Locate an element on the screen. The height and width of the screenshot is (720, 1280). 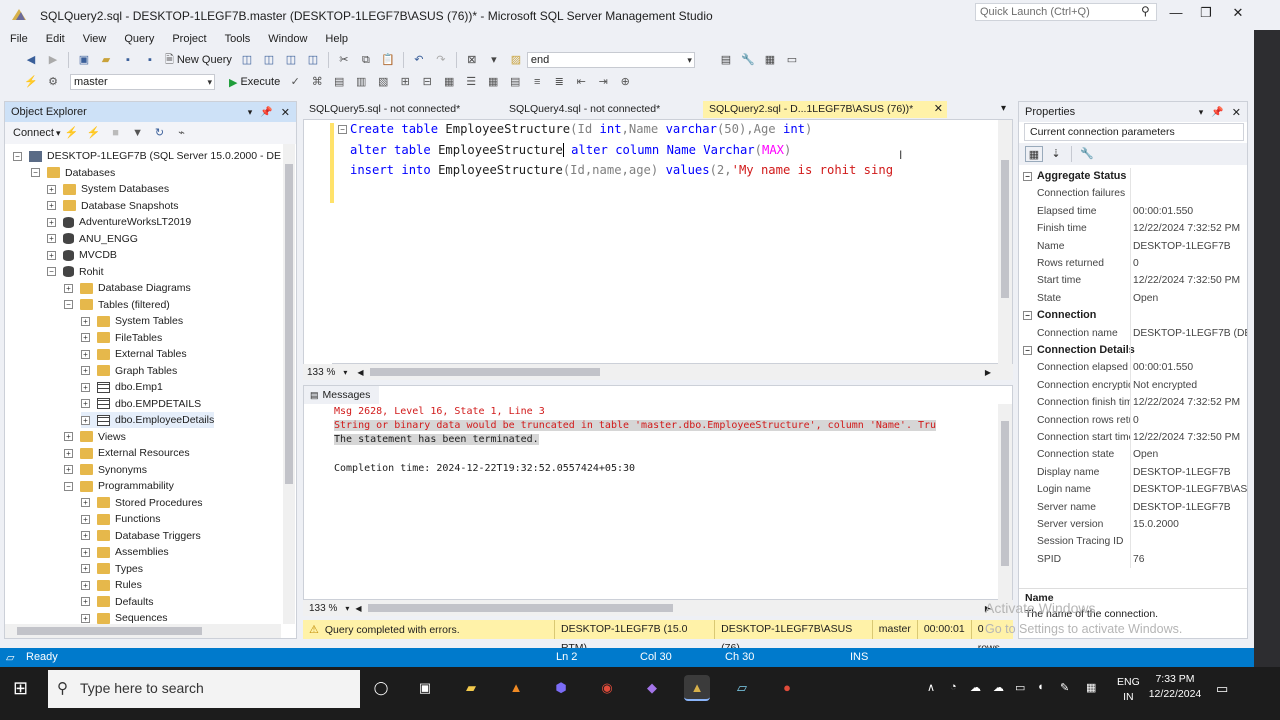
ssms-taskbar-icon: ▲ is located at coordinates (697, 688).